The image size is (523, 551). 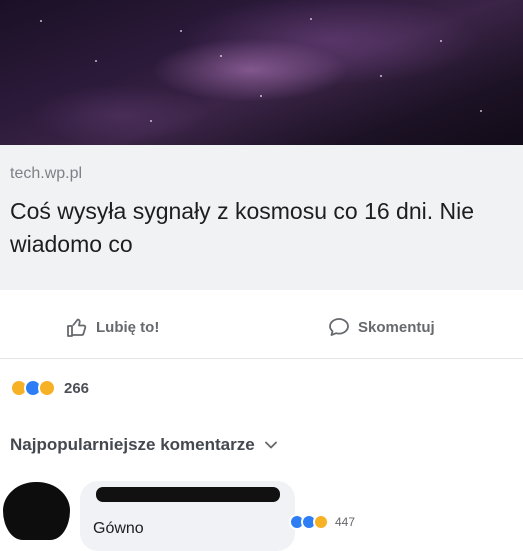 I want to click on like-button: Lubię to!, so click(x=112, y=327).